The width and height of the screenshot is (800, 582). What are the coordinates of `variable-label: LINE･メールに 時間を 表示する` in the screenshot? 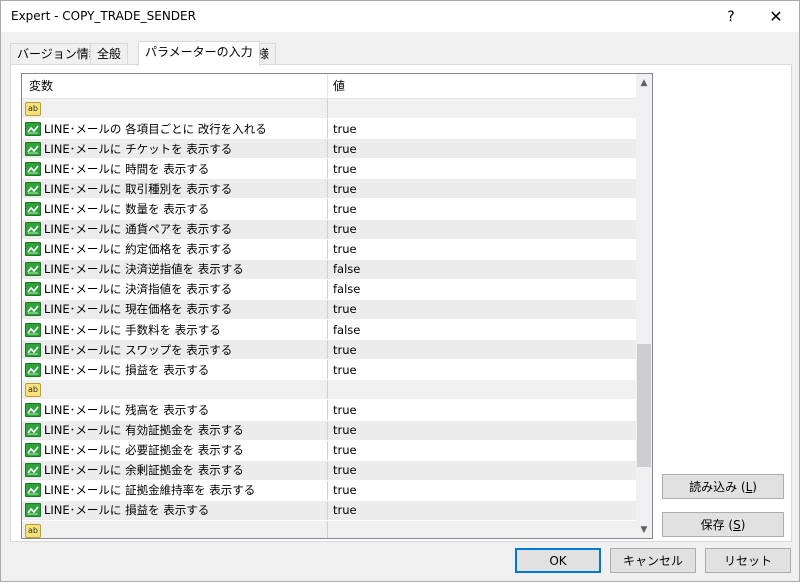 It's located at (127, 168).